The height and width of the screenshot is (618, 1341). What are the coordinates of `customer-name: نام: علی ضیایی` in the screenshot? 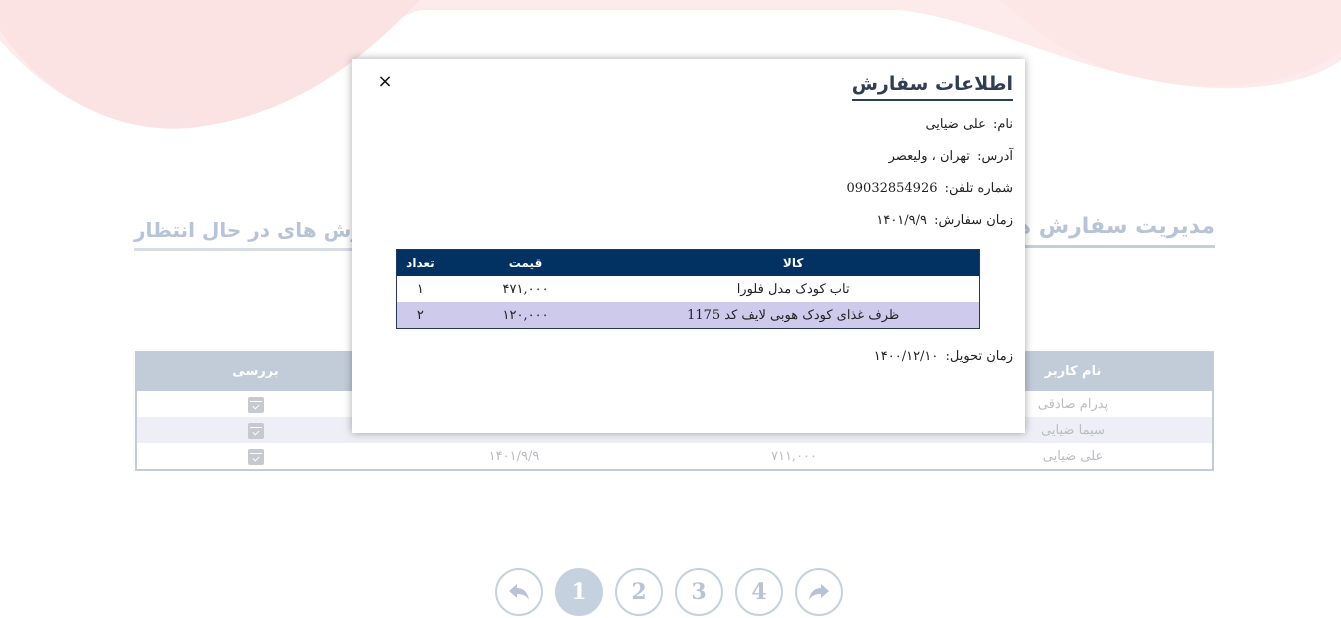 It's located at (969, 124).